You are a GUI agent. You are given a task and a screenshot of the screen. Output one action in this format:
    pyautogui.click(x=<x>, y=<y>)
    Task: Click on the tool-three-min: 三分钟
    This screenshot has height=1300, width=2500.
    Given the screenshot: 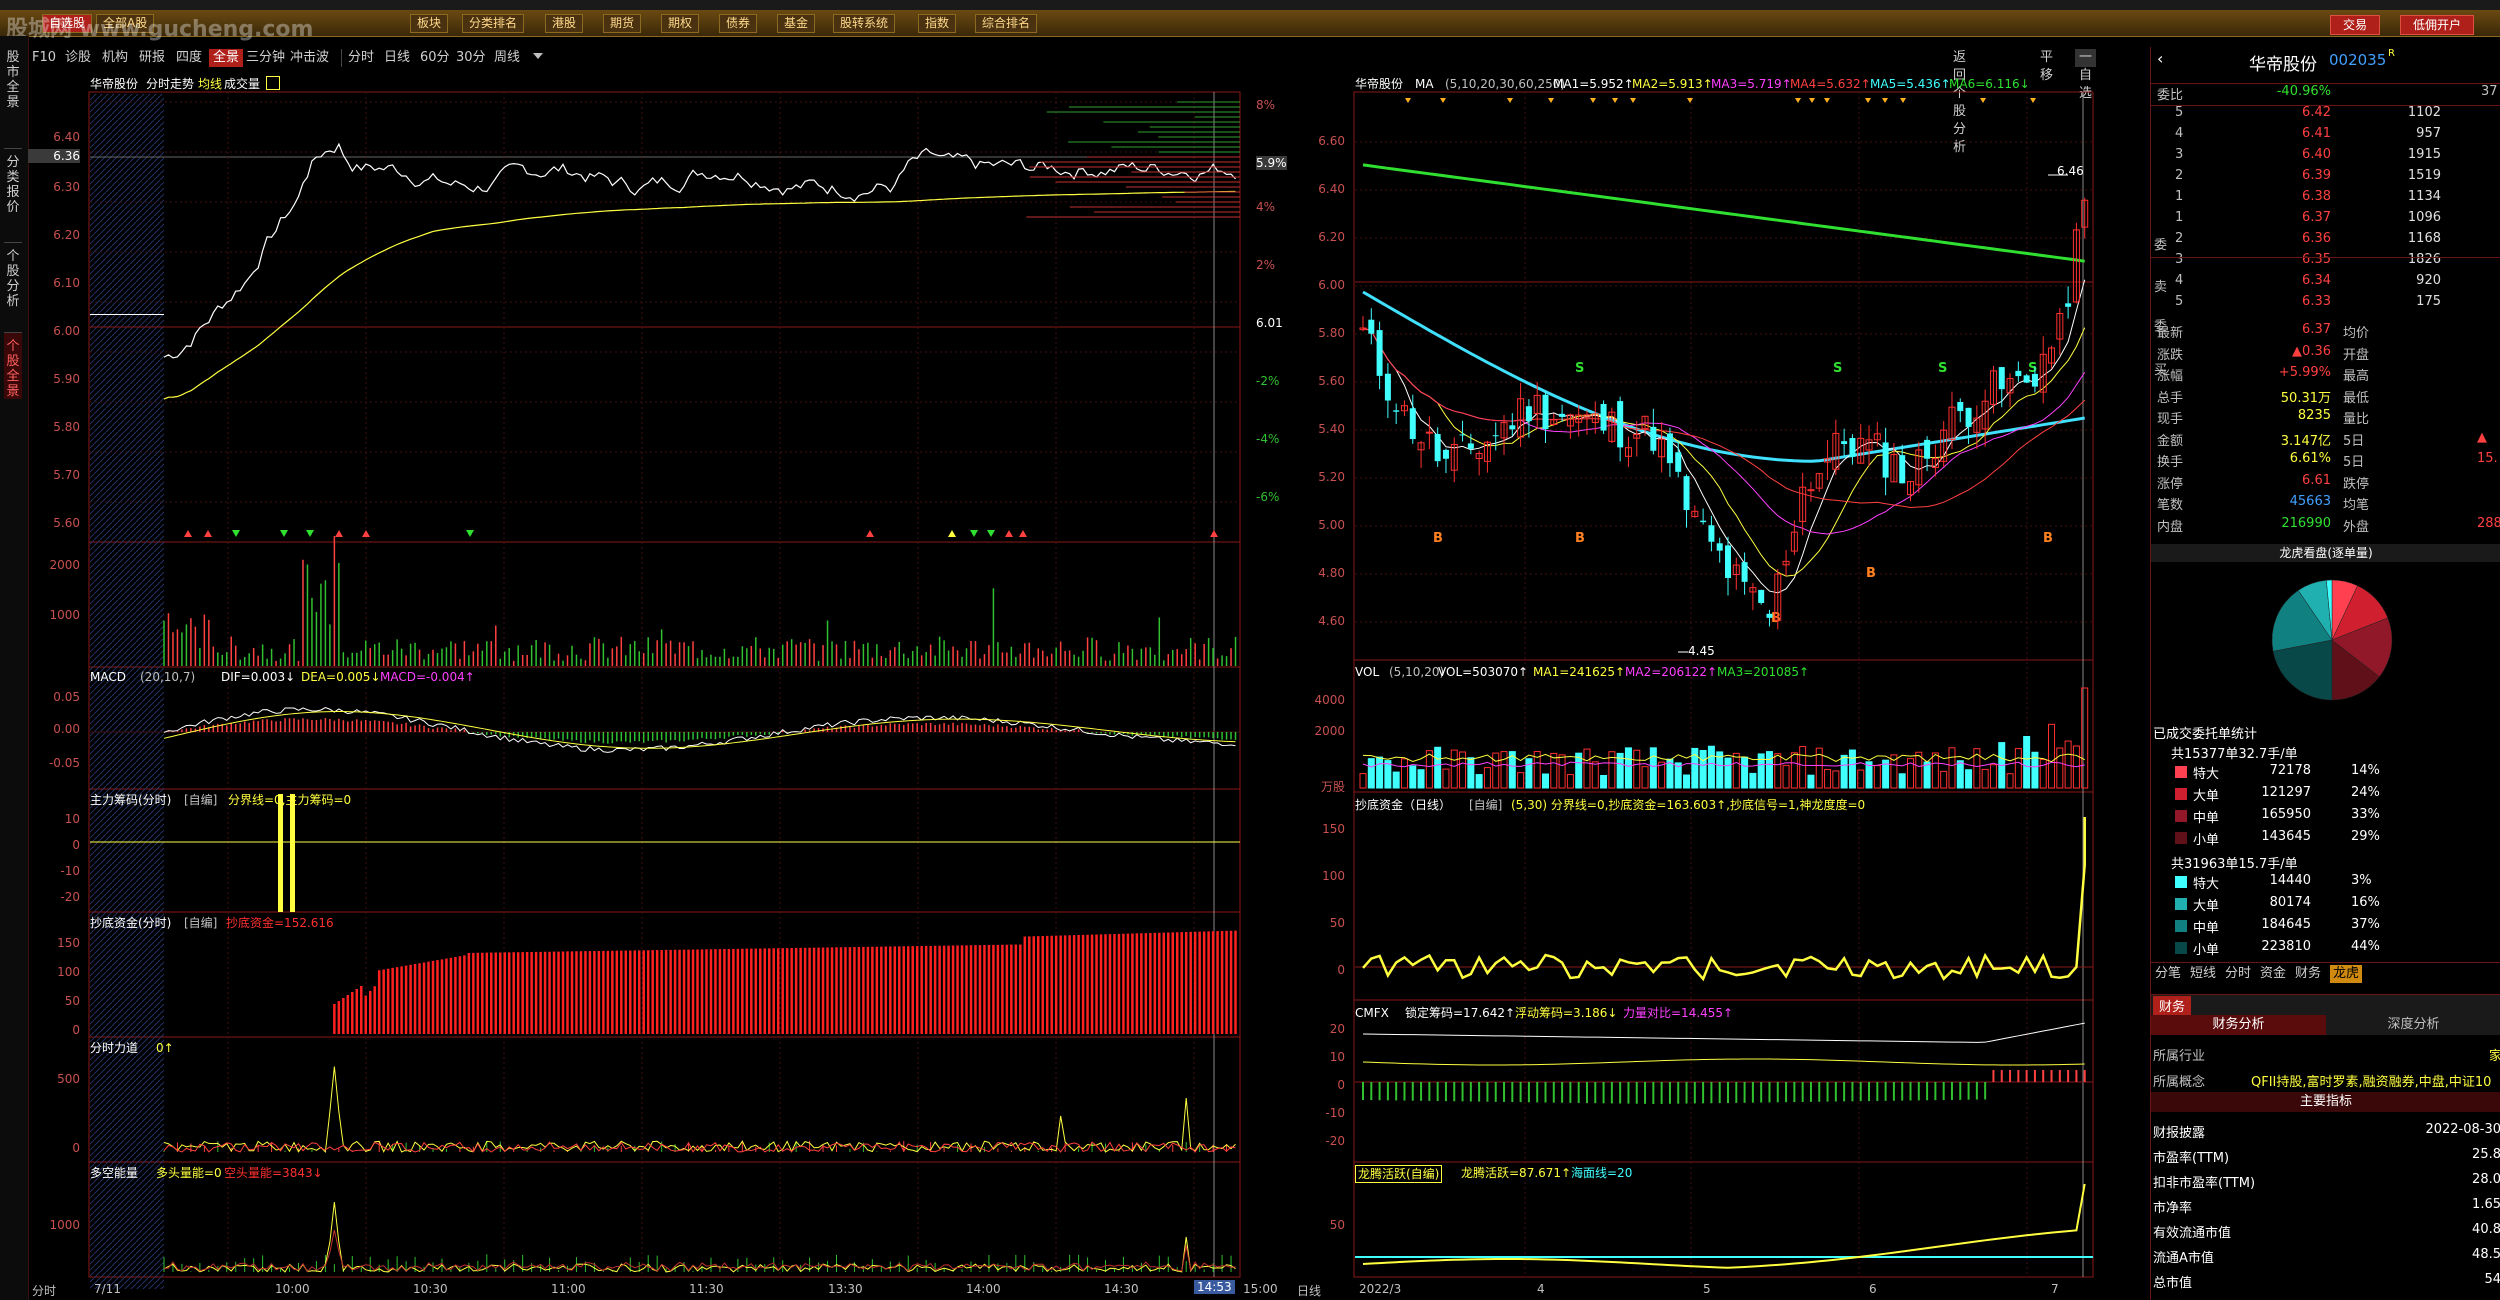 What is the action you would take?
    pyautogui.click(x=265, y=58)
    